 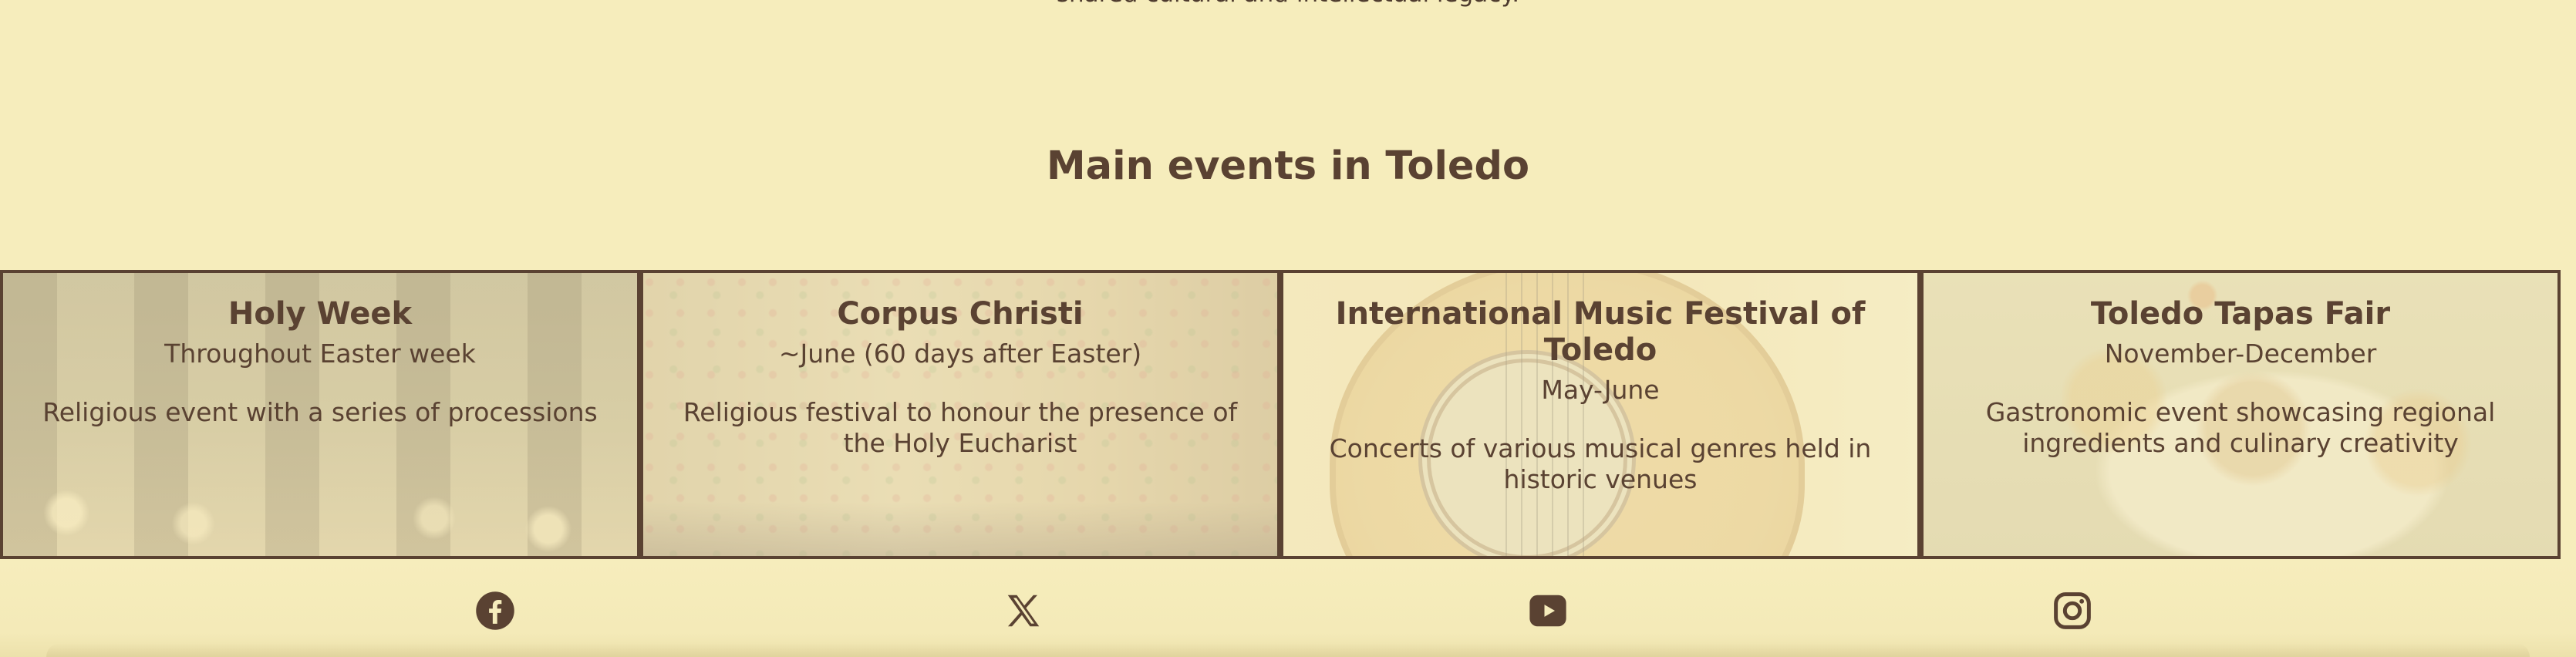 I want to click on intro-paragraph-tail: shared cultural and intellectual legacy., so click(x=1288, y=4).